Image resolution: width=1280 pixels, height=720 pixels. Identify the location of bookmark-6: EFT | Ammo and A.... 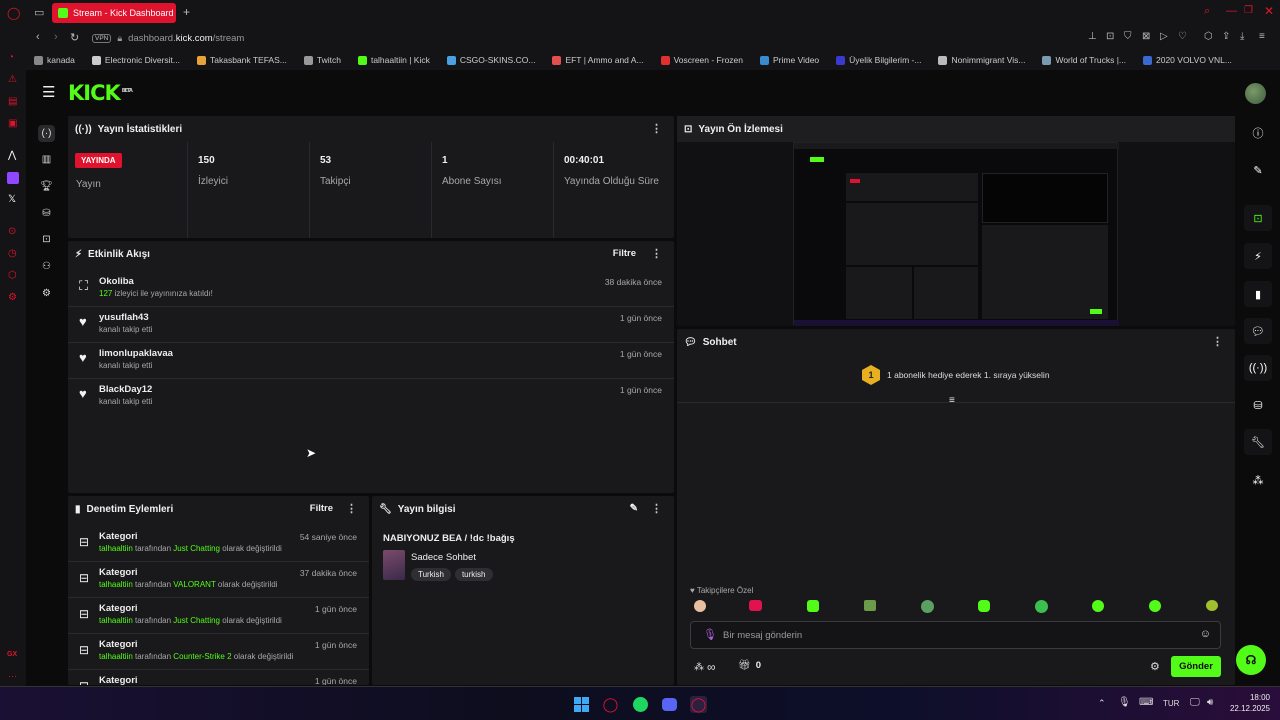
(598, 60).